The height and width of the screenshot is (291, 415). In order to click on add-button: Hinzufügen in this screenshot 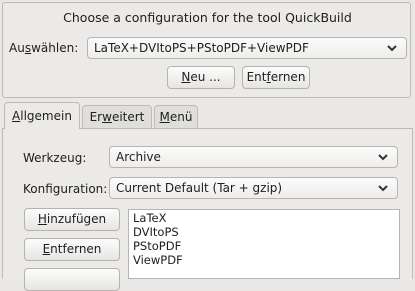, I will do `click(72, 219)`.